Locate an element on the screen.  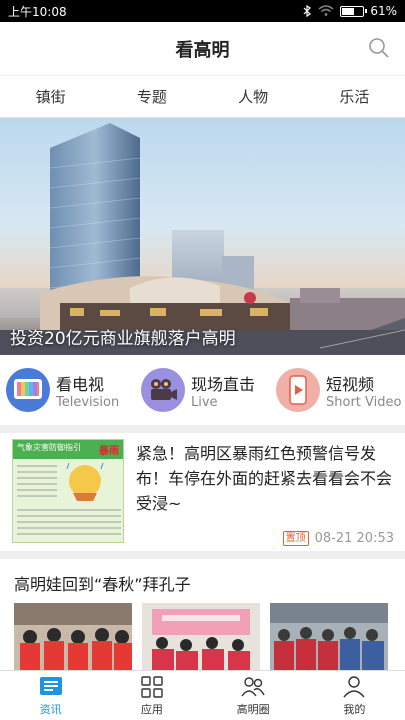
bottom-nav: 资讯 应用 高明圈 我的 is located at coordinates (202, 695).